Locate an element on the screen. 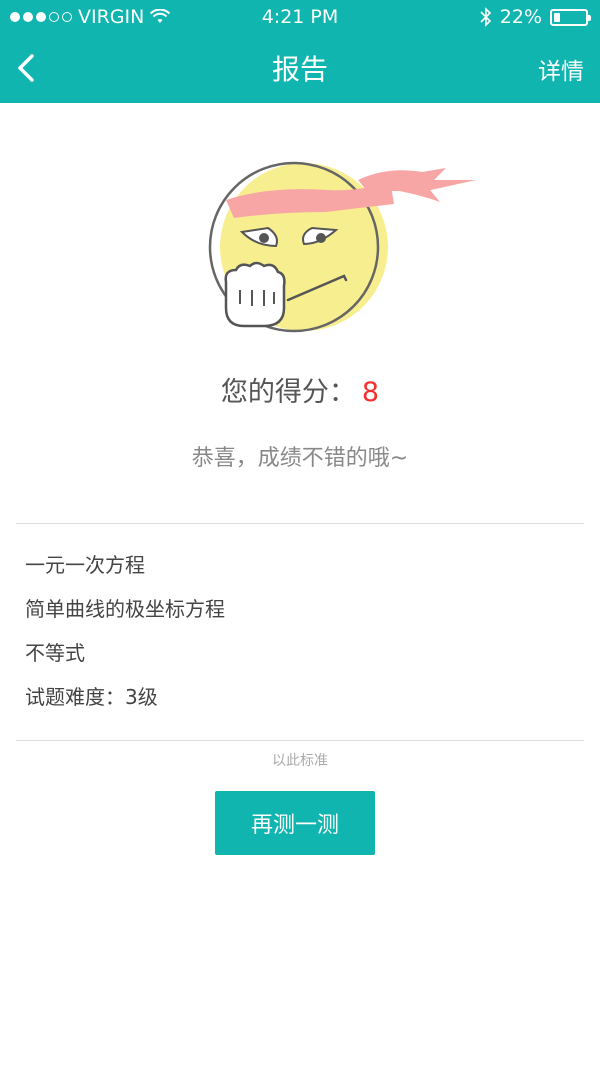 The image size is (600, 1067). topic-item: 一元一次方程 is located at coordinates (85, 565).